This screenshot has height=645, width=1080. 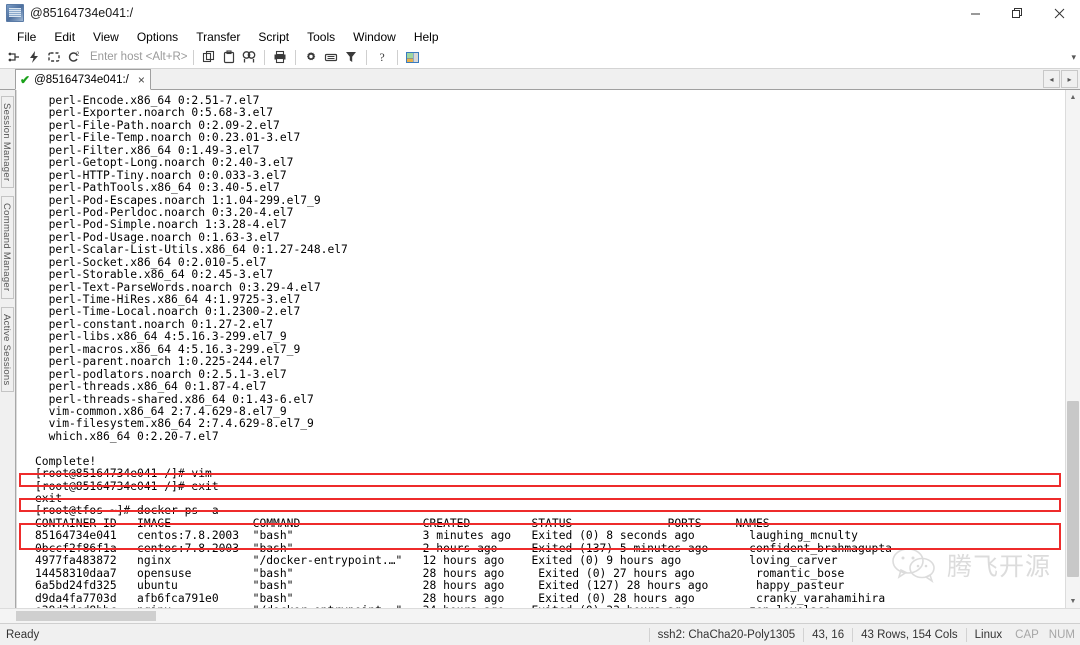 I want to click on session-tab-label: @85164734e041:/, so click(x=81, y=79).